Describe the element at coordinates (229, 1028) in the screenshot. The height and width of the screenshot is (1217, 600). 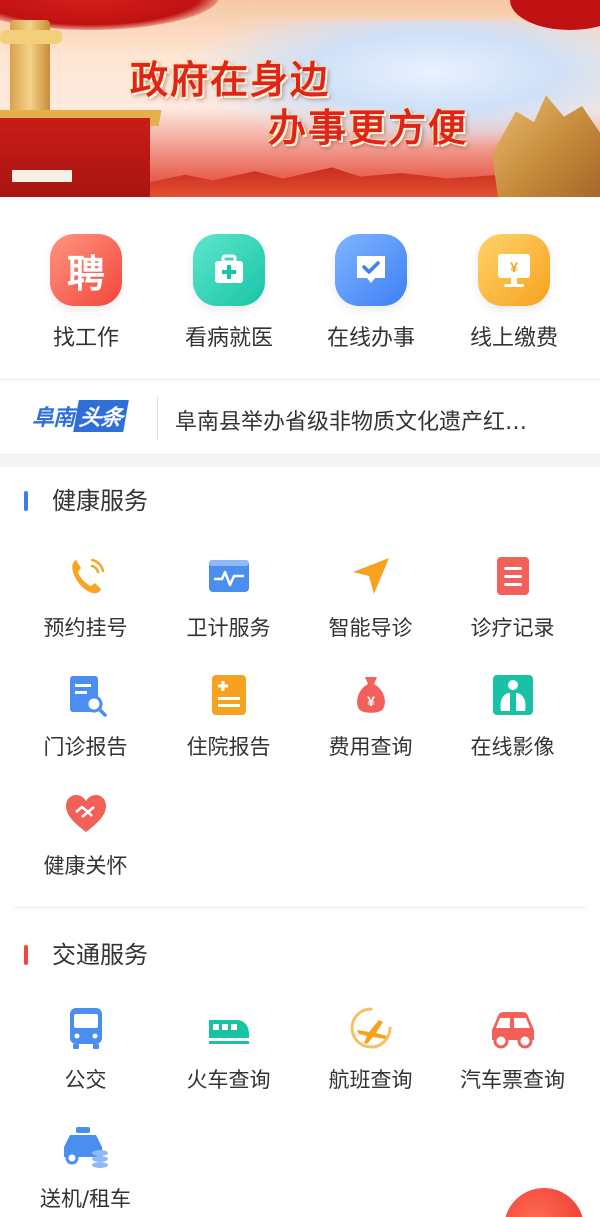
I see `train-icon` at that location.